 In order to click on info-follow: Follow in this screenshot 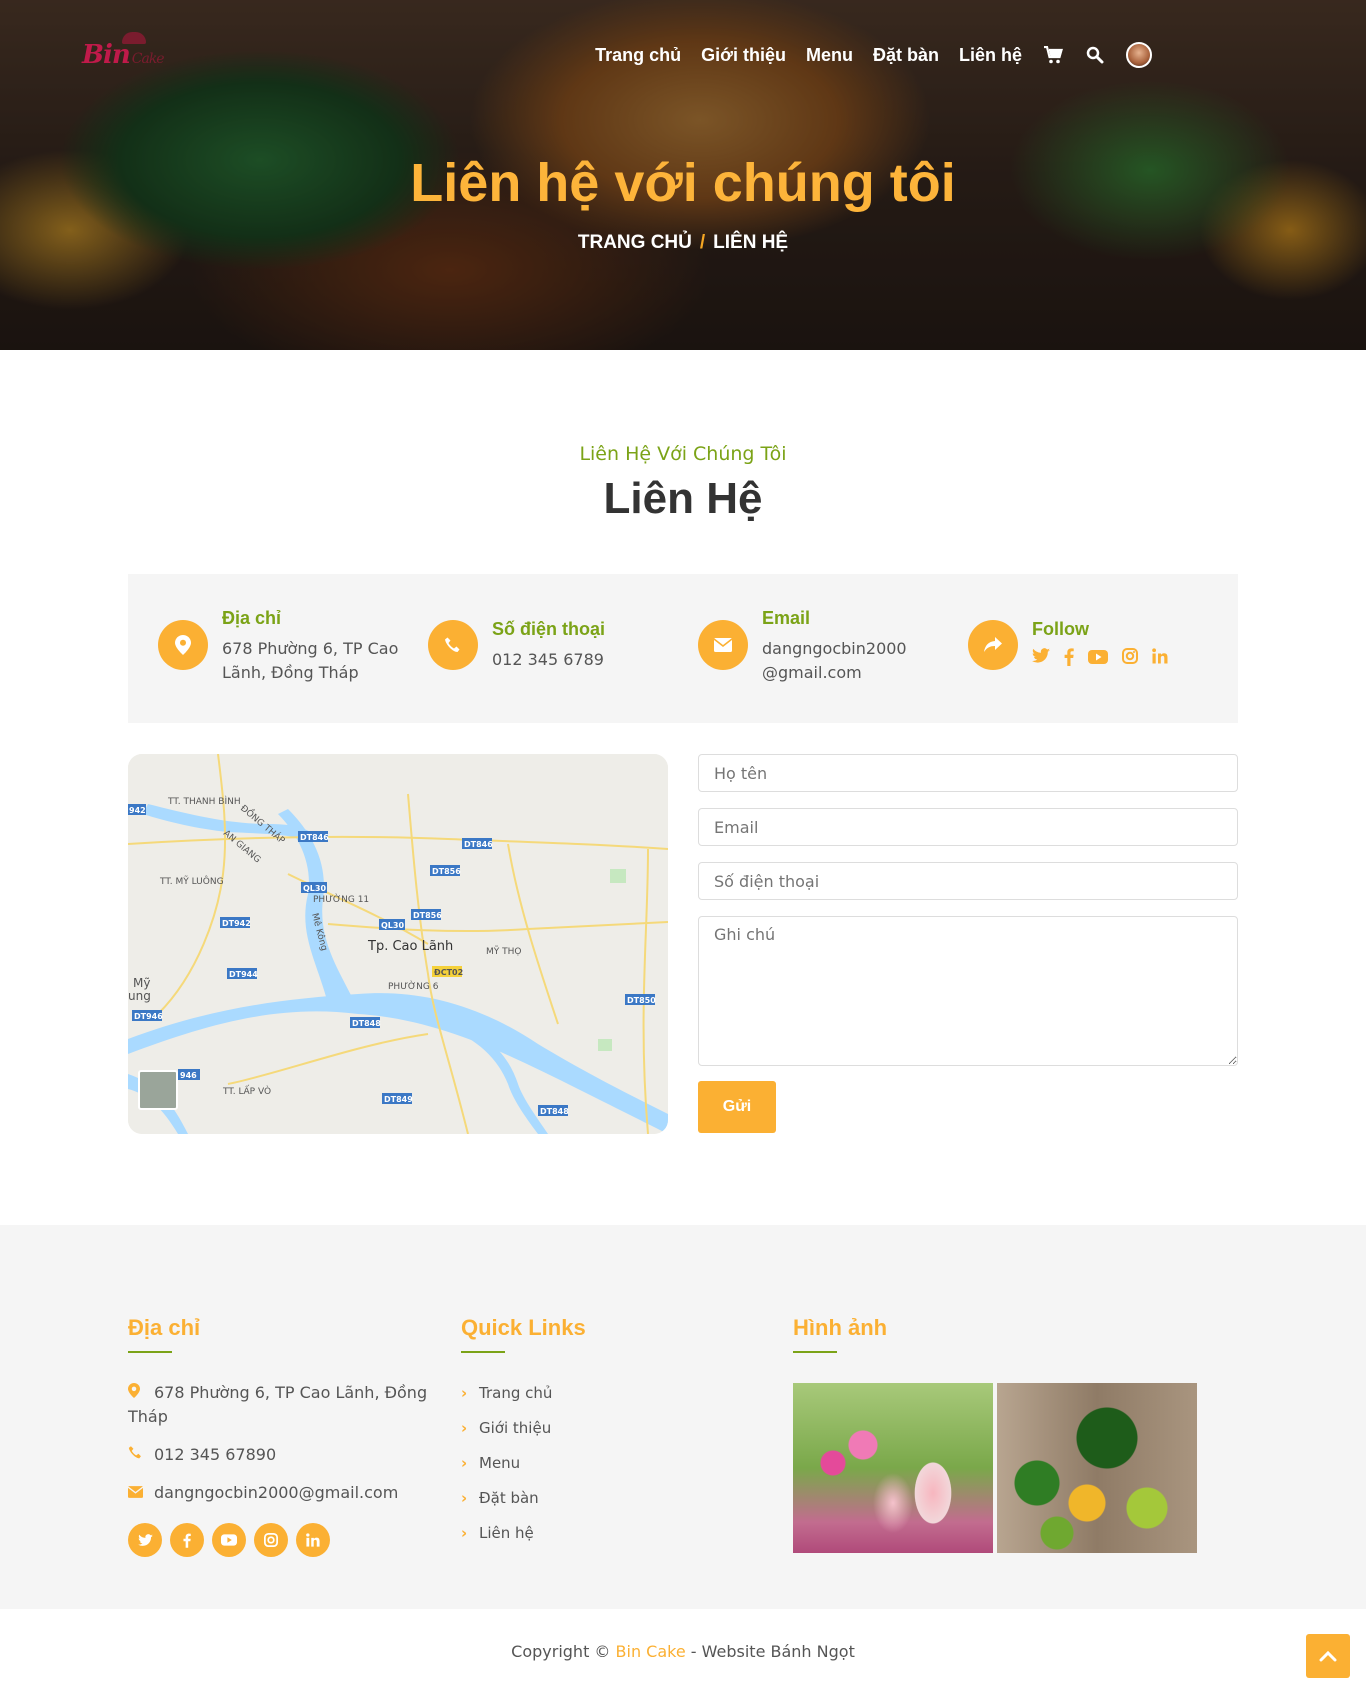, I will do `click(1068, 639)`.